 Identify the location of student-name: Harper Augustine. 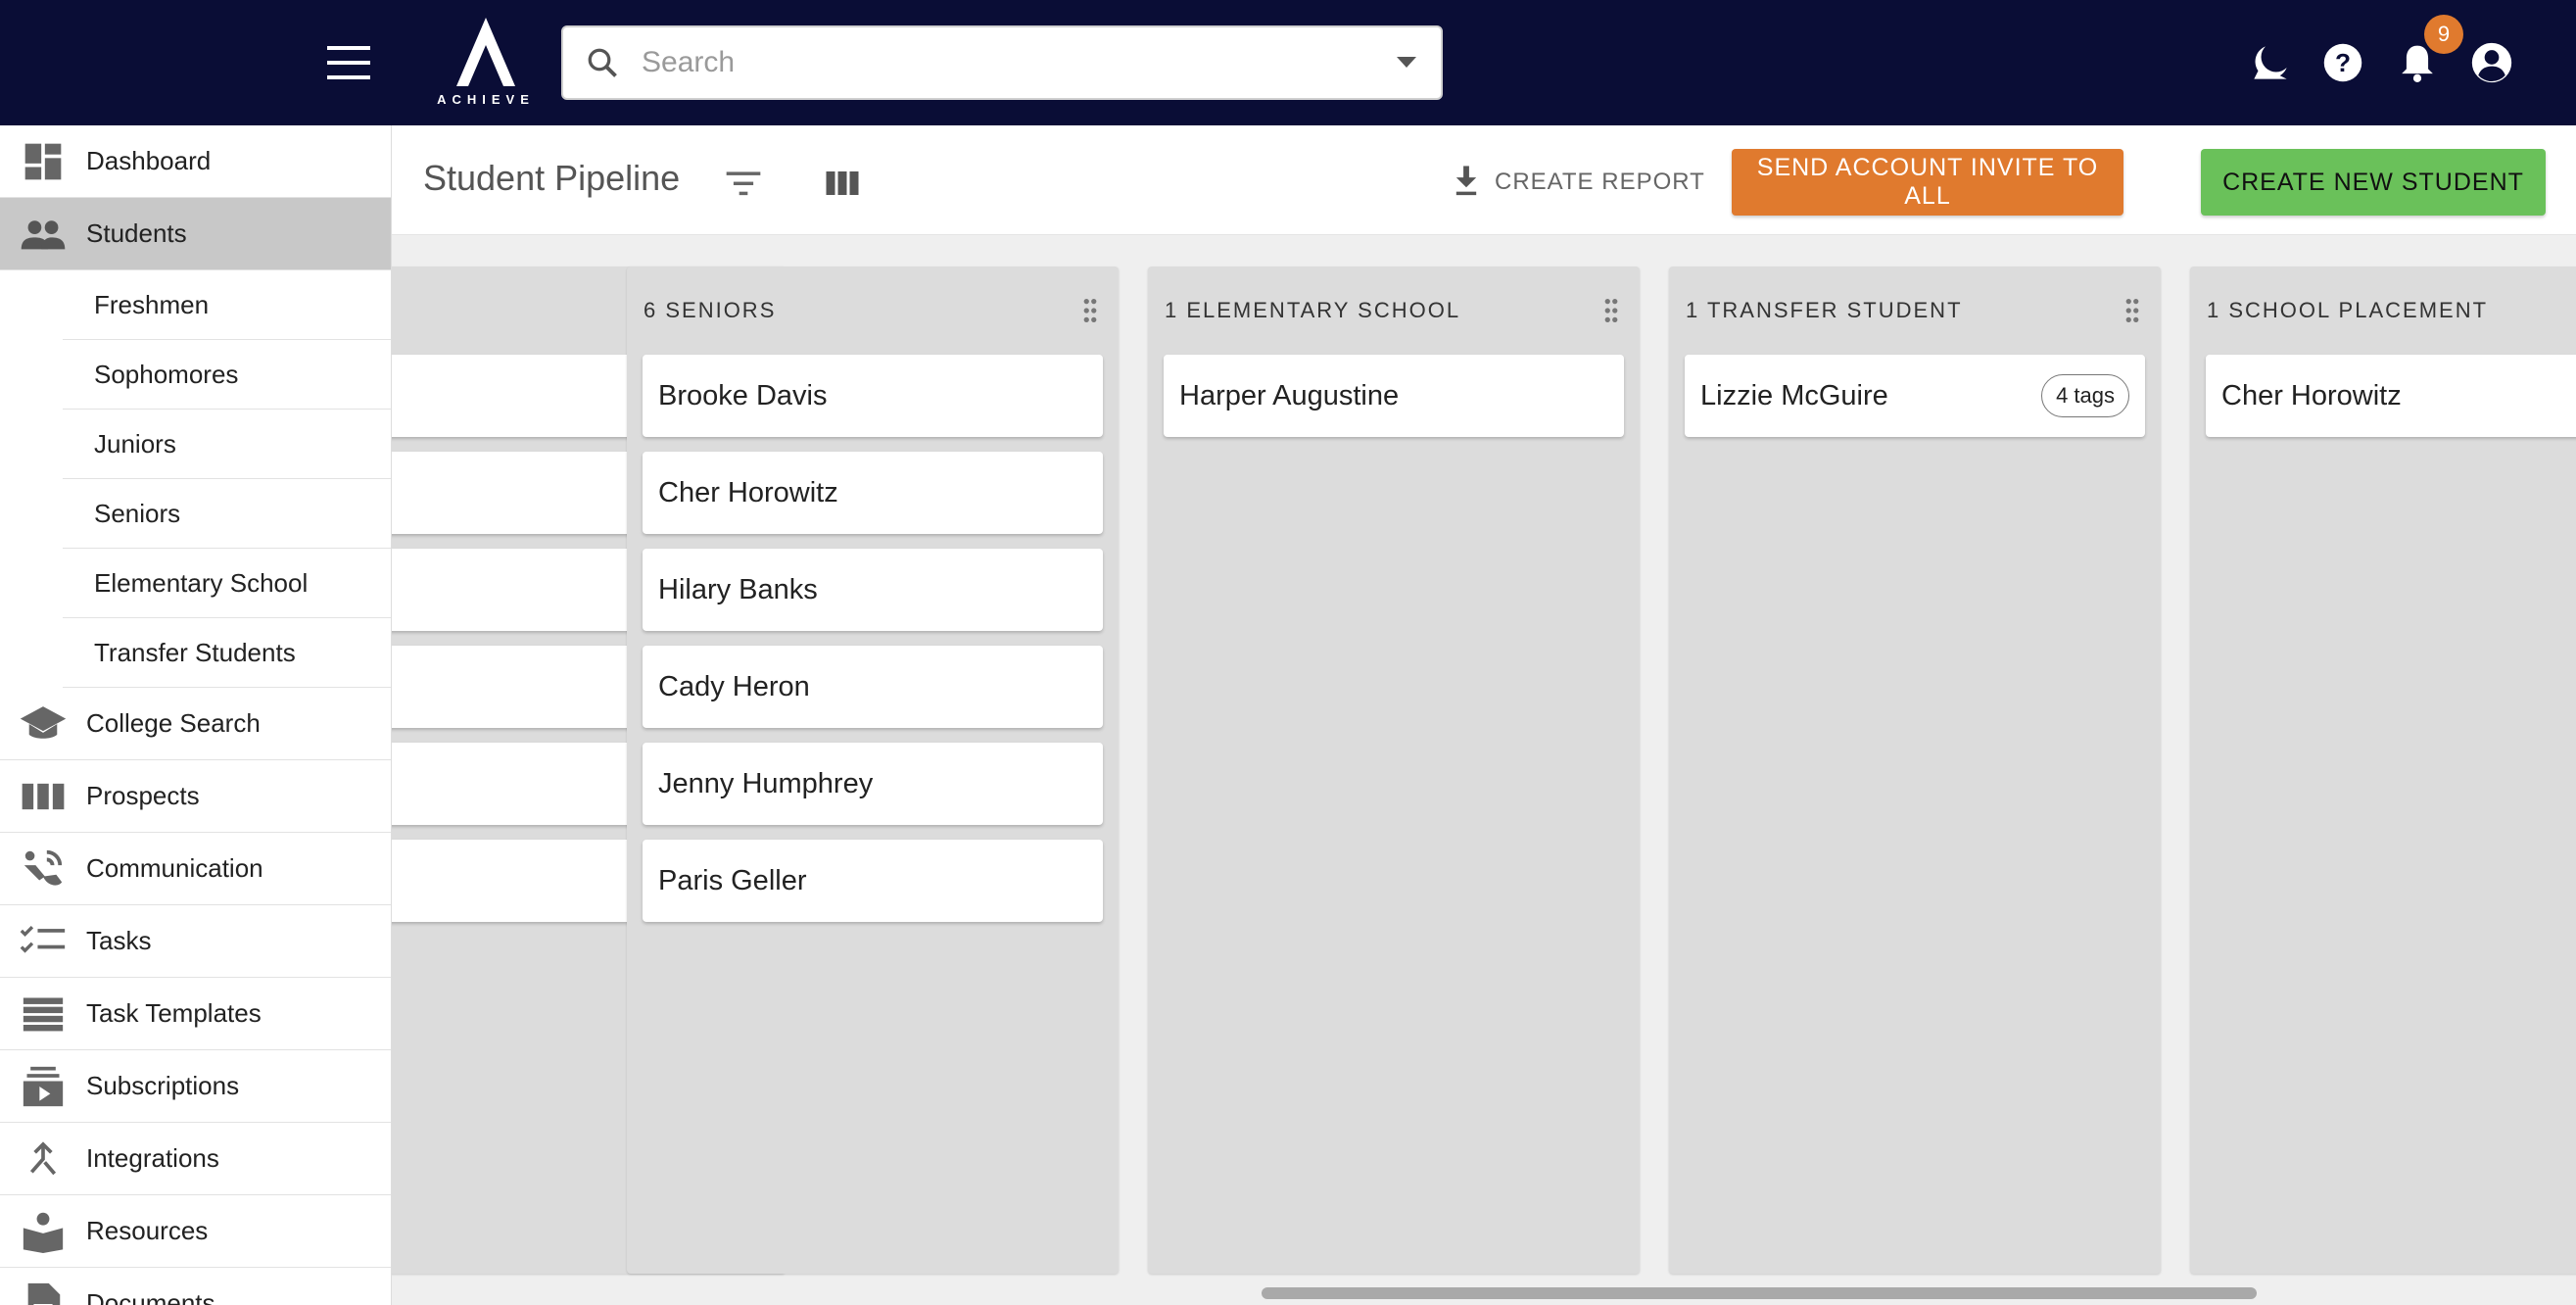
(1290, 395).